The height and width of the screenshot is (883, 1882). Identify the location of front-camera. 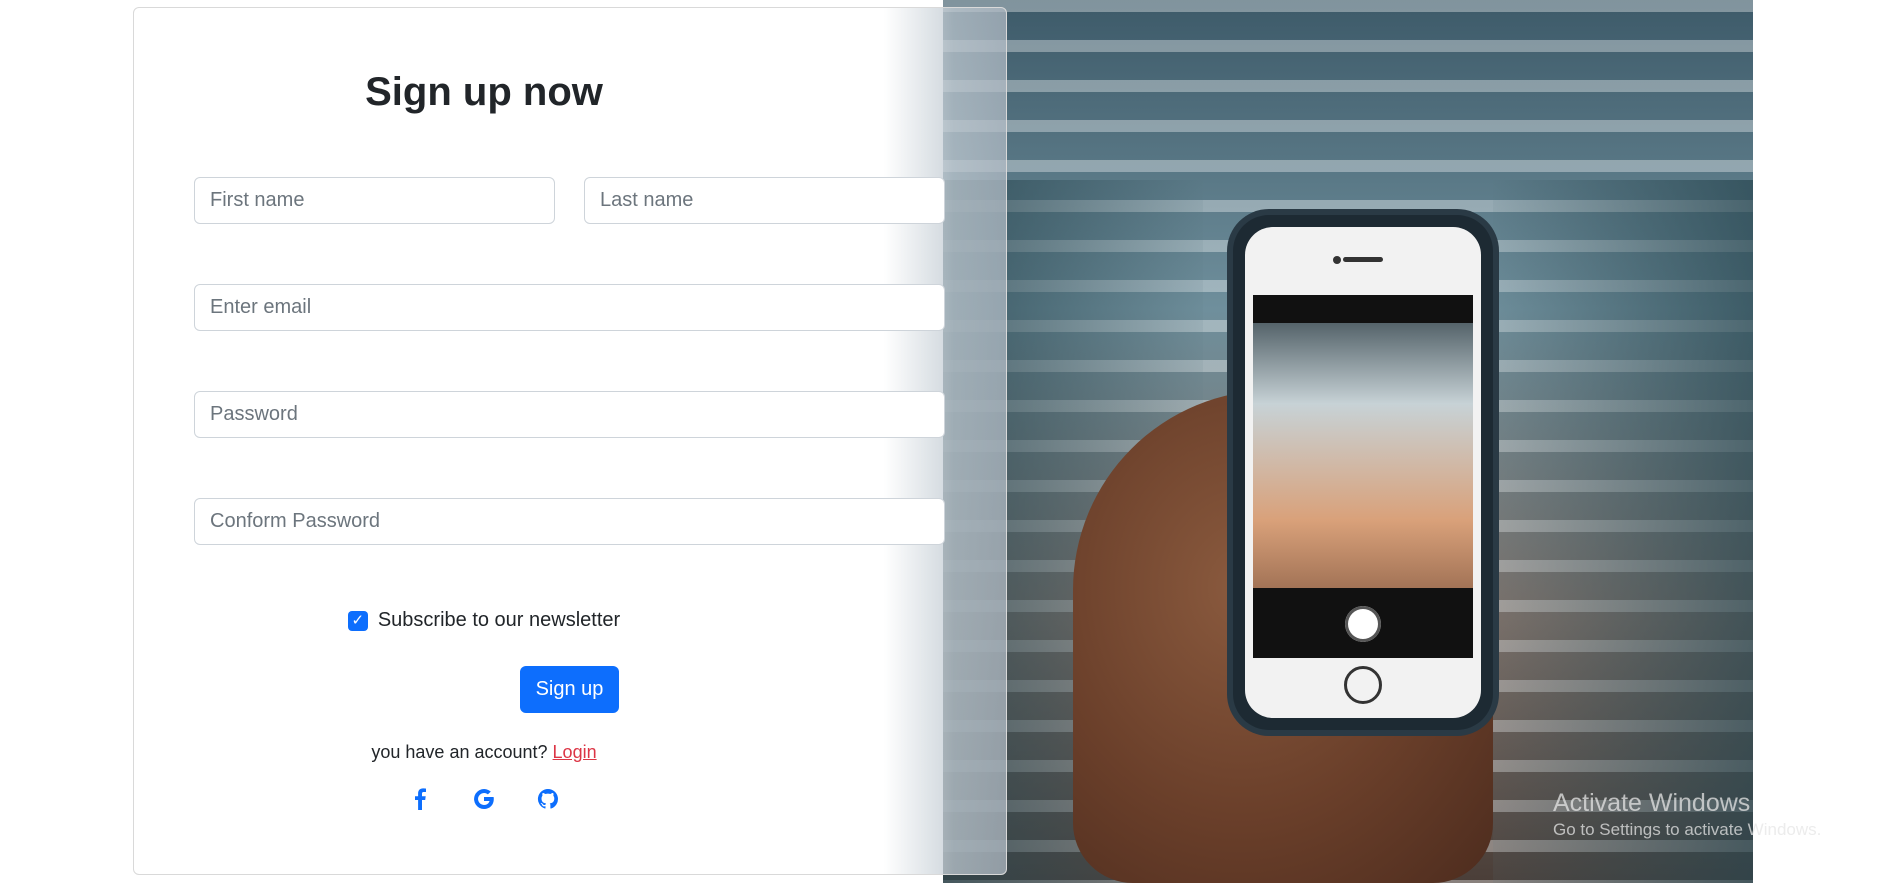
(1337, 260).